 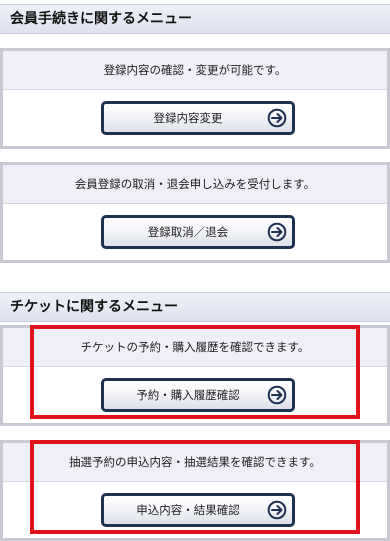 I want to click on card-description: 会員登録の取消・退会申し込みを受付します。, so click(x=195, y=184).